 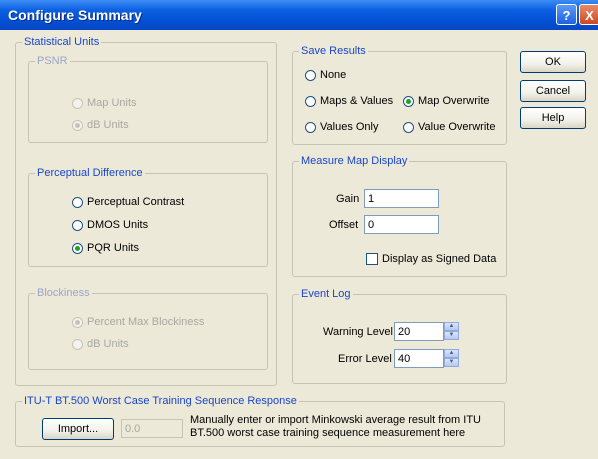 What do you see at coordinates (333, 75) in the screenshot?
I see `radio-label: None` at bounding box center [333, 75].